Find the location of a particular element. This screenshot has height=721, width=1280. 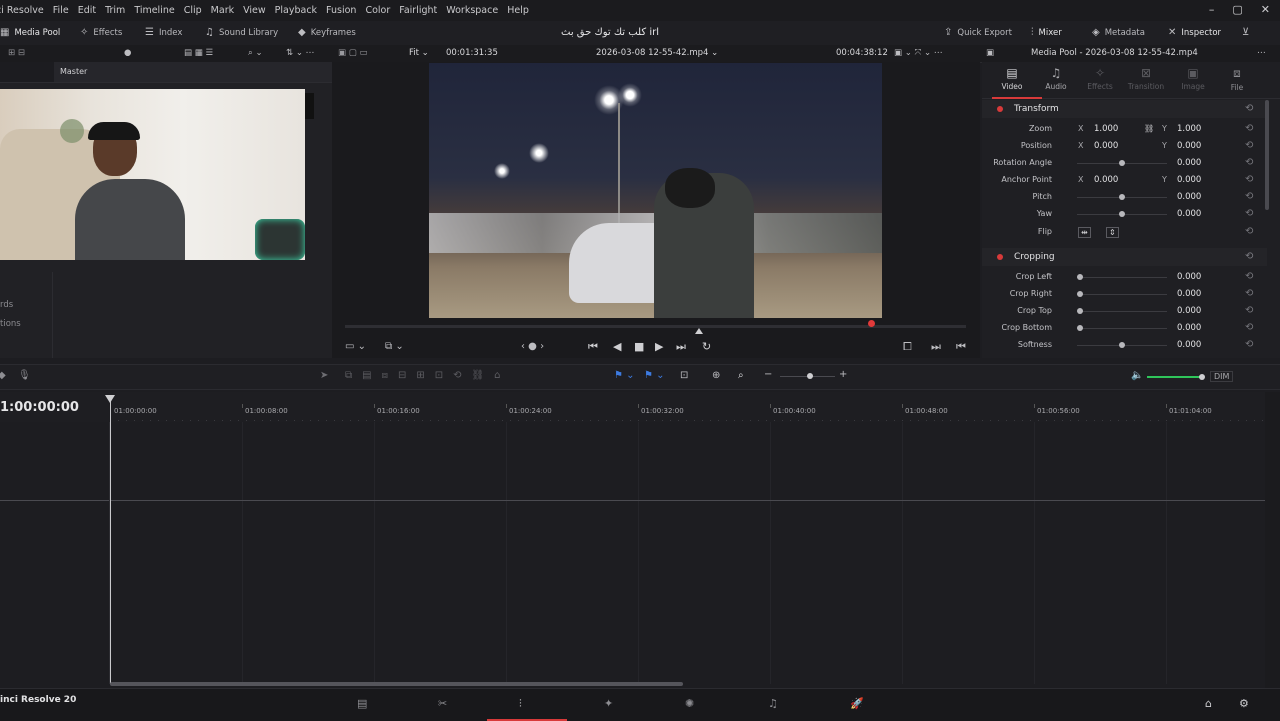

fullscreen-icon: ⧠ is located at coordinates (907, 347).